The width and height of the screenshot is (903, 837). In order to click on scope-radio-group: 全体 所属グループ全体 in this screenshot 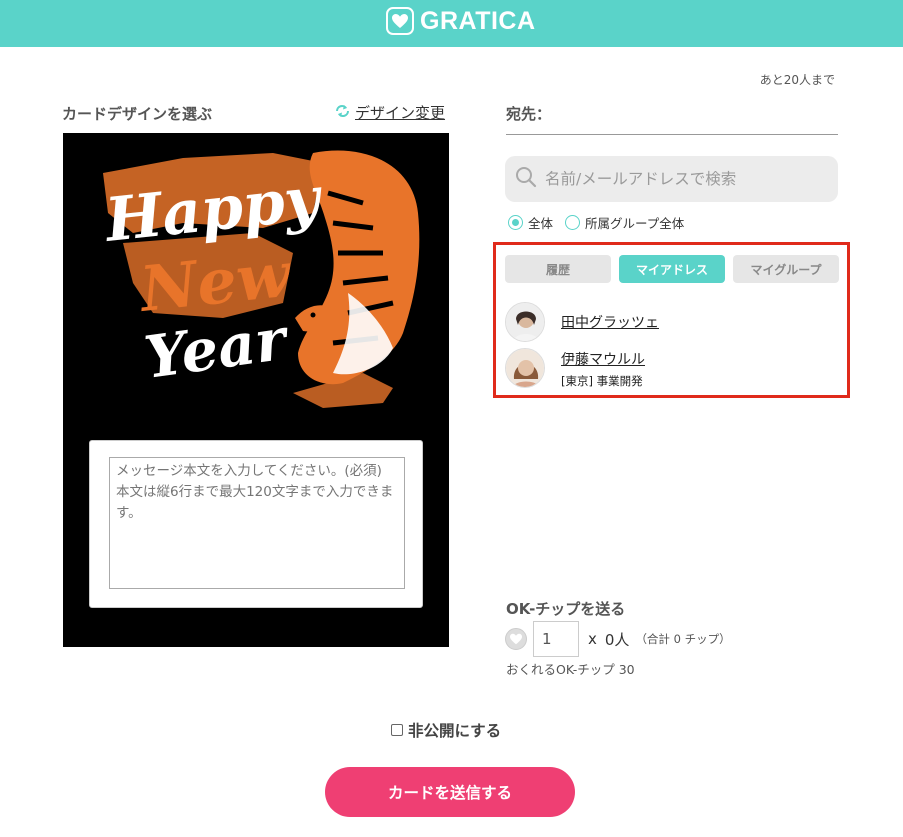, I will do `click(602, 222)`.